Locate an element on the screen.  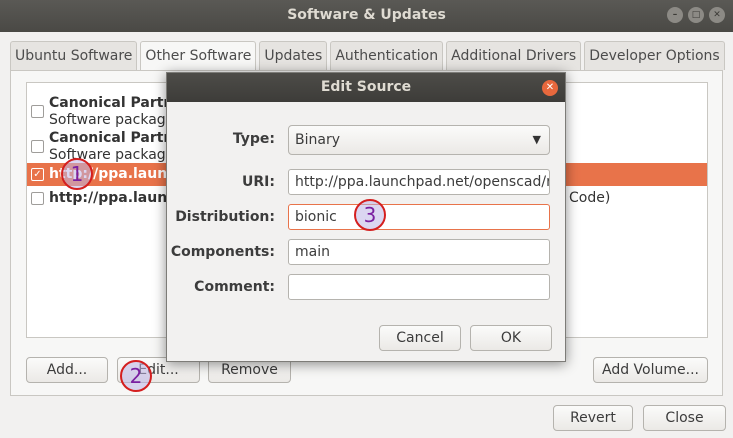
type-label: Type: is located at coordinates (253, 139).